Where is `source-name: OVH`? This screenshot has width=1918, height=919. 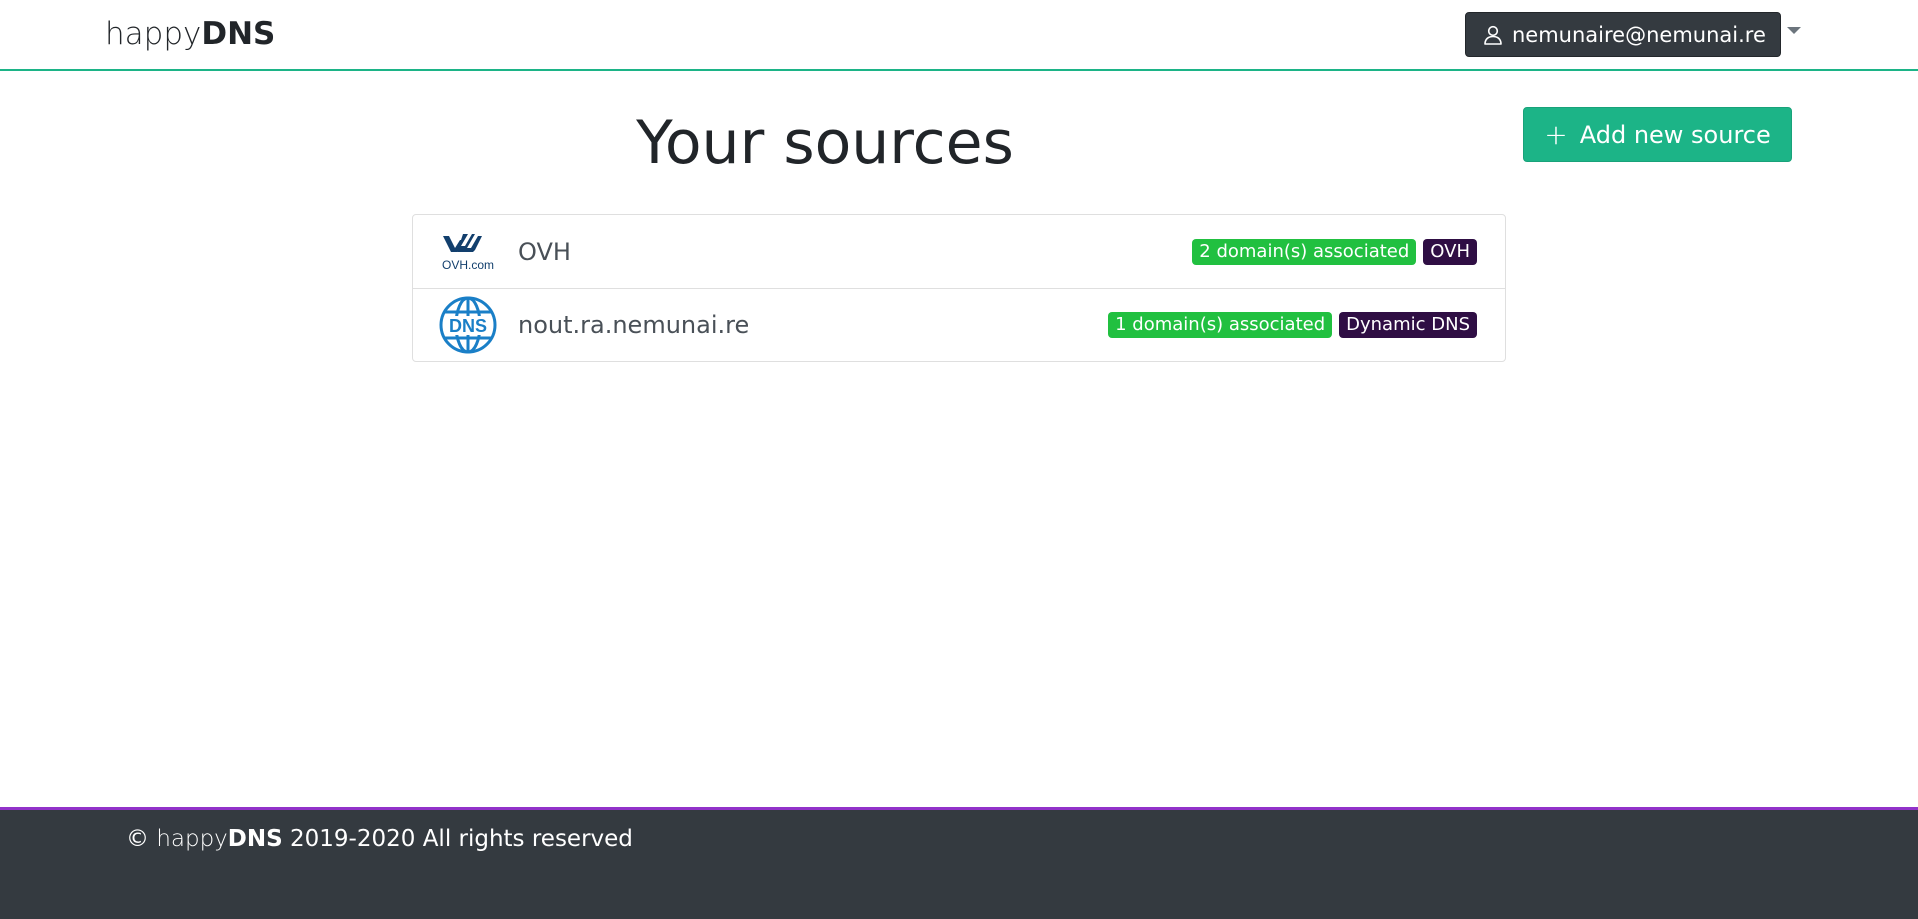 source-name: OVH is located at coordinates (544, 251).